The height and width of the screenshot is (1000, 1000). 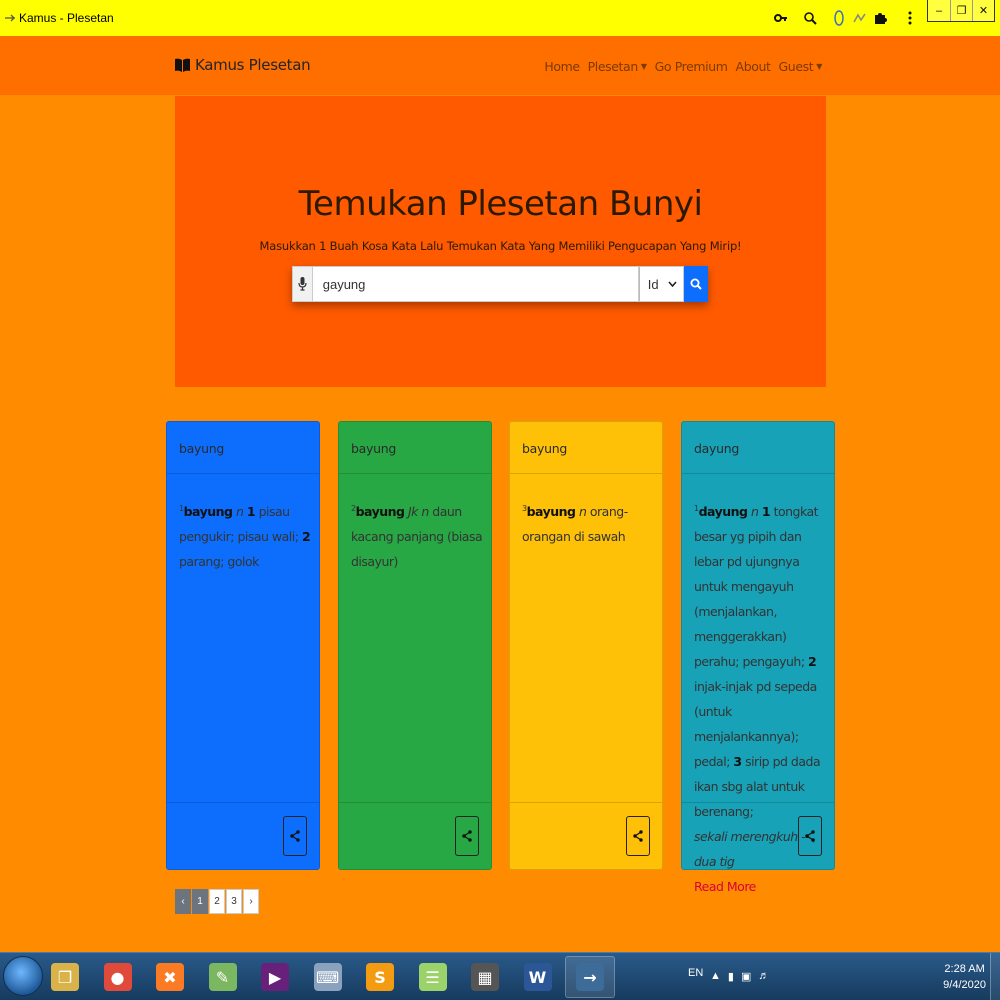 I want to click on pagination-page-2: 2, so click(x=217, y=901).